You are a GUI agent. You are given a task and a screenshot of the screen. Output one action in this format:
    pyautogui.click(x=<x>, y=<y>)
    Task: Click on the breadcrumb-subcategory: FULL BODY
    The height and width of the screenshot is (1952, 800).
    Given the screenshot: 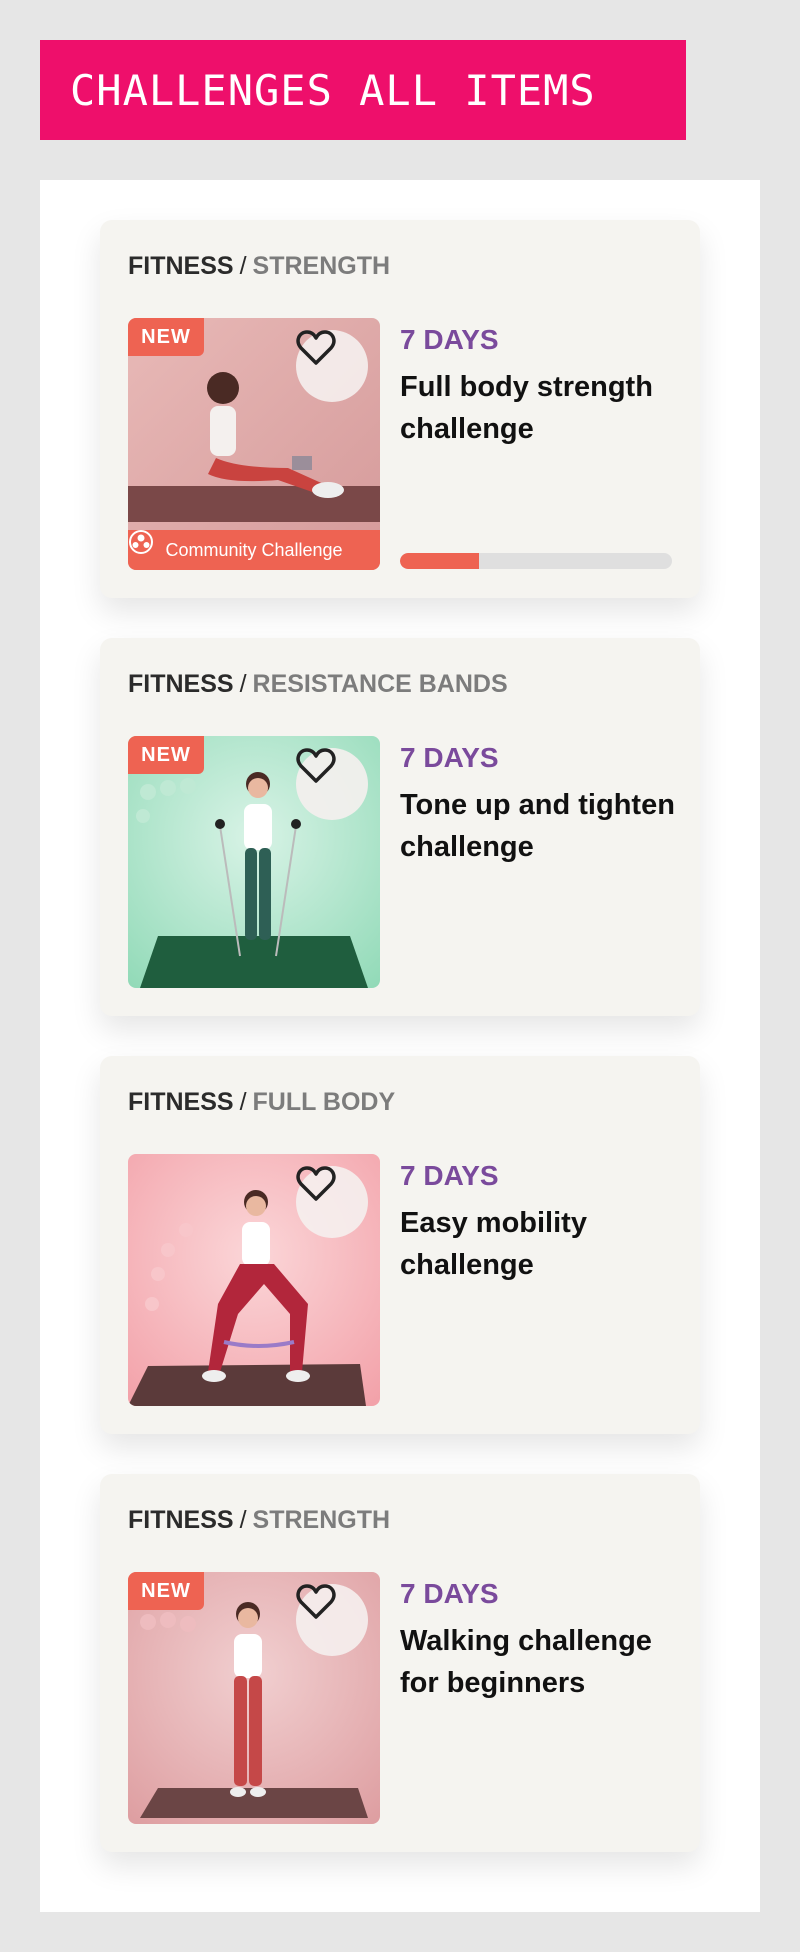 What is the action you would take?
    pyautogui.click(x=324, y=1102)
    